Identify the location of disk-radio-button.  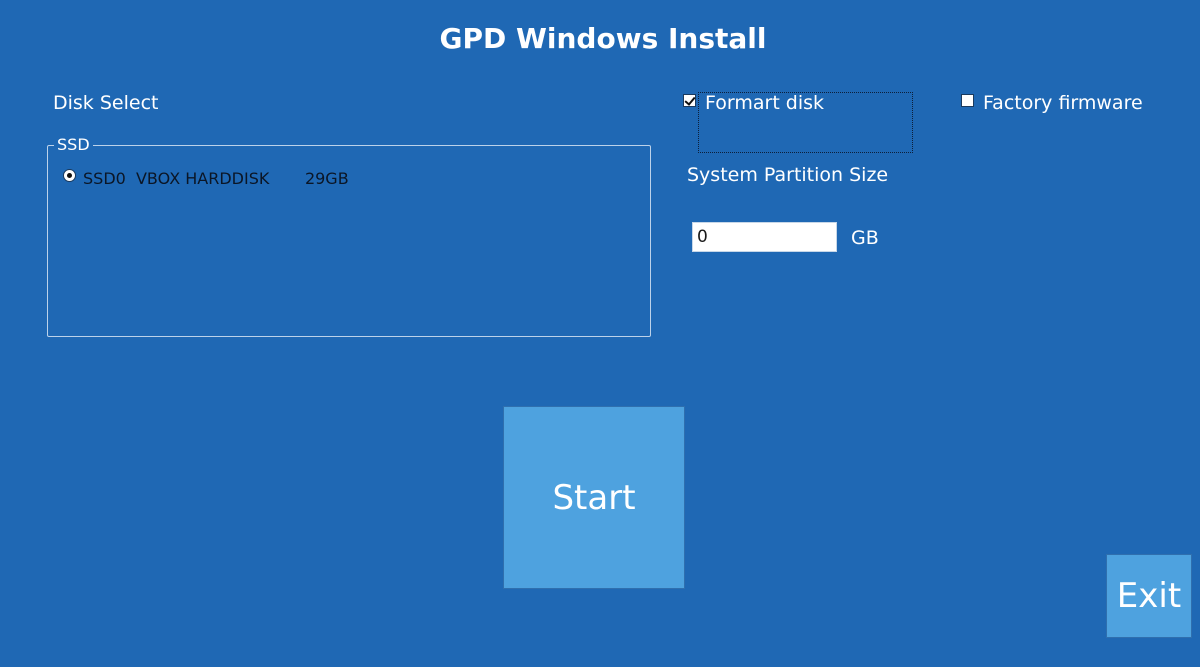
(69, 175).